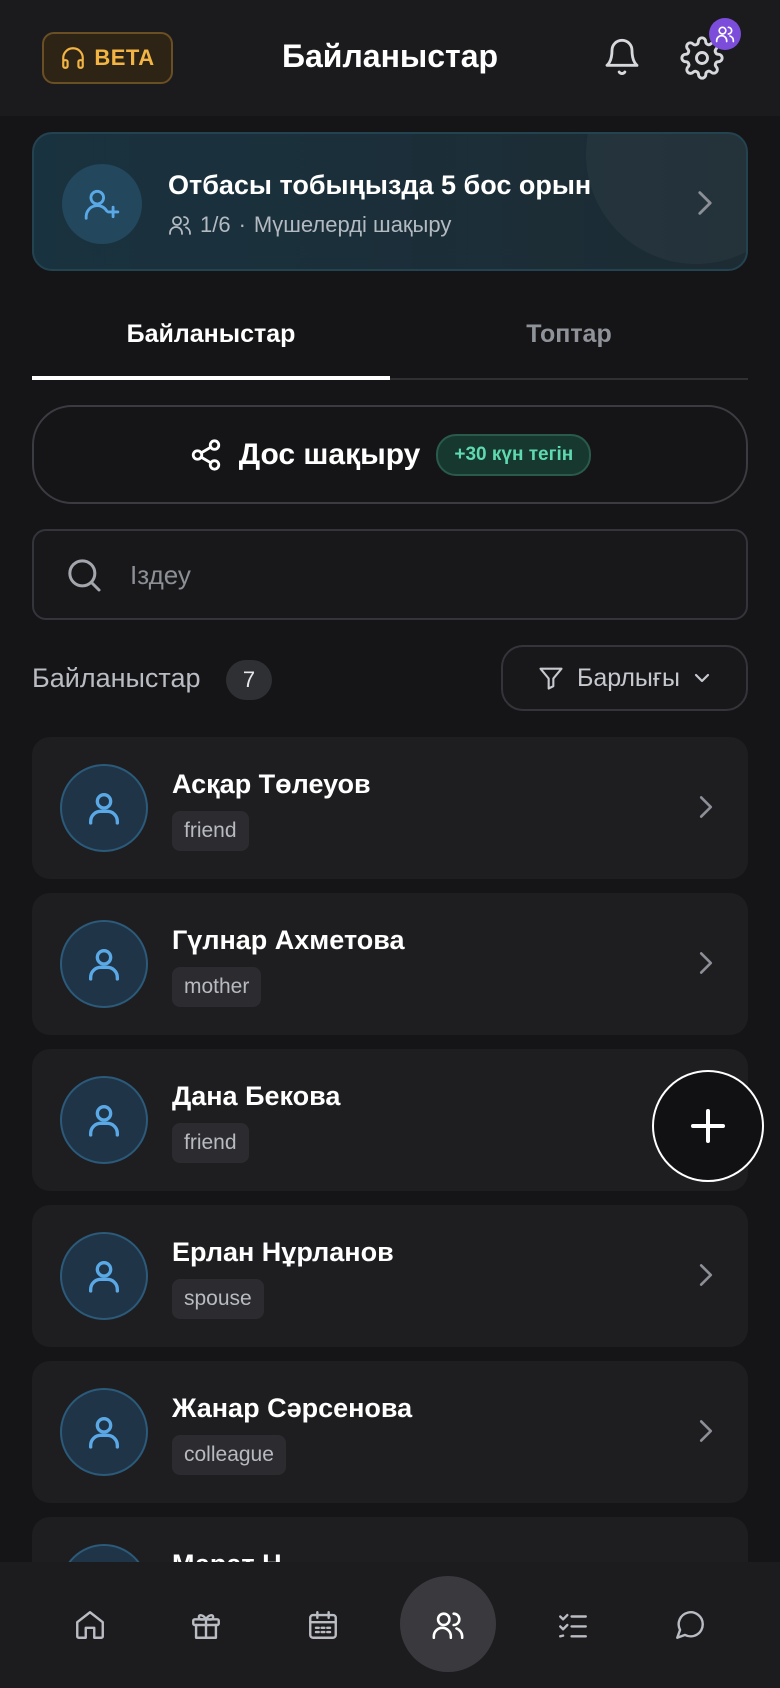  I want to click on free-days-badge: +30 күн тегін, so click(514, 454).